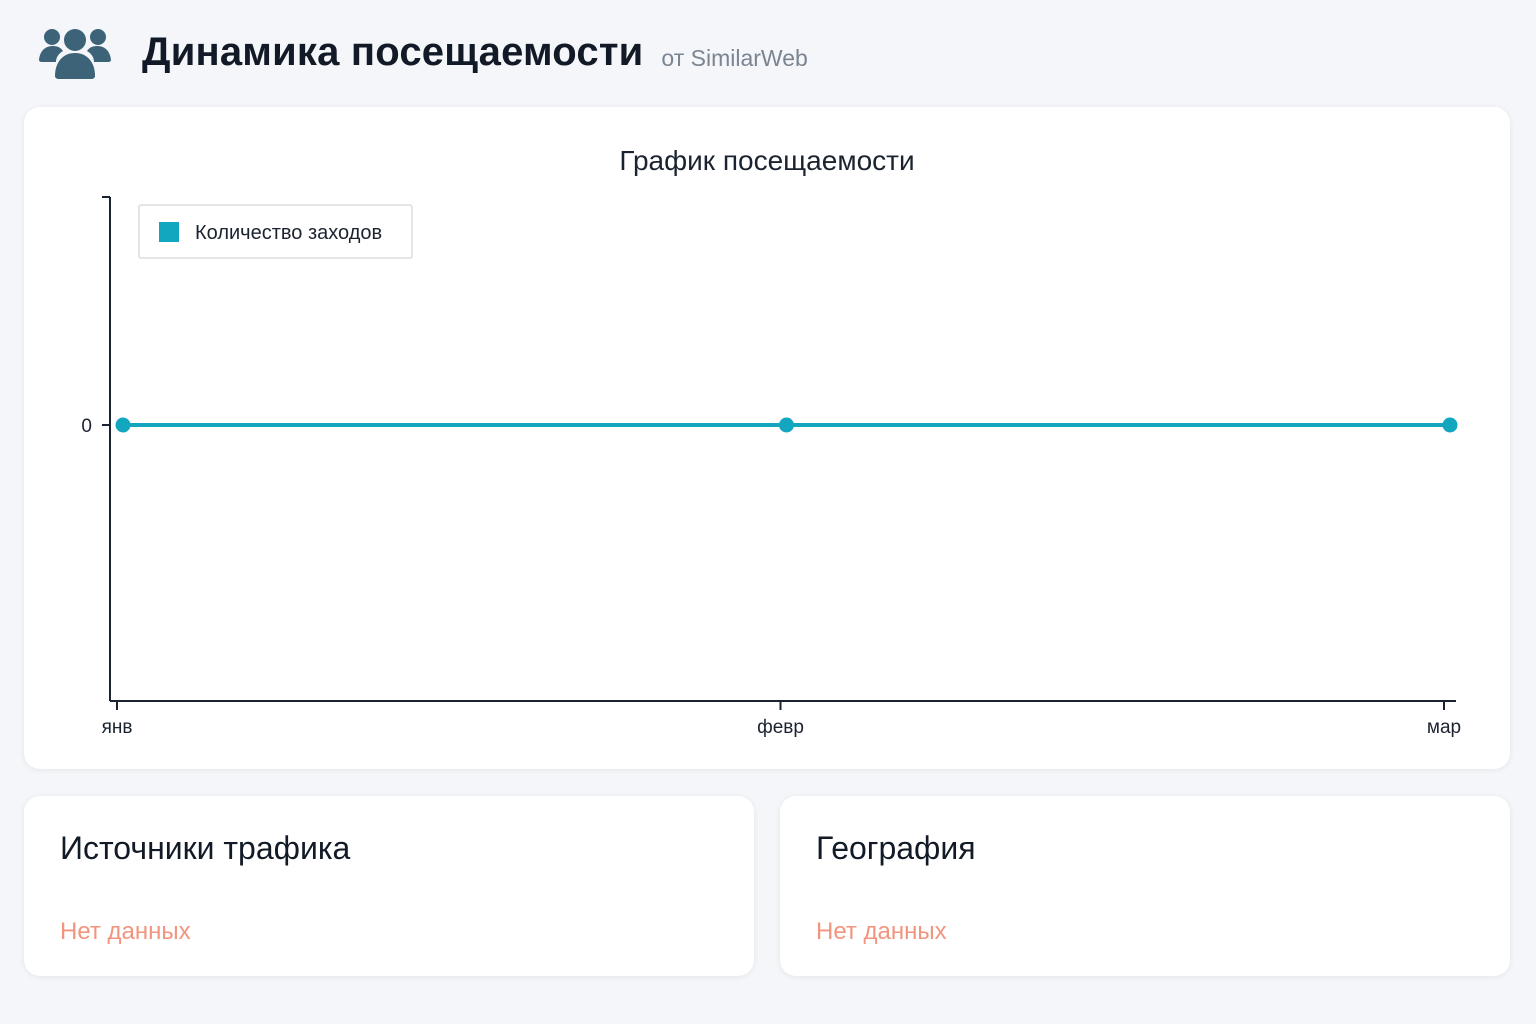 Image resolution: width=1536 pixels, height=1024 pixels. Describe the element at coordinates (169, 232) in the screenshot. I see `legend-swatch` at that location.